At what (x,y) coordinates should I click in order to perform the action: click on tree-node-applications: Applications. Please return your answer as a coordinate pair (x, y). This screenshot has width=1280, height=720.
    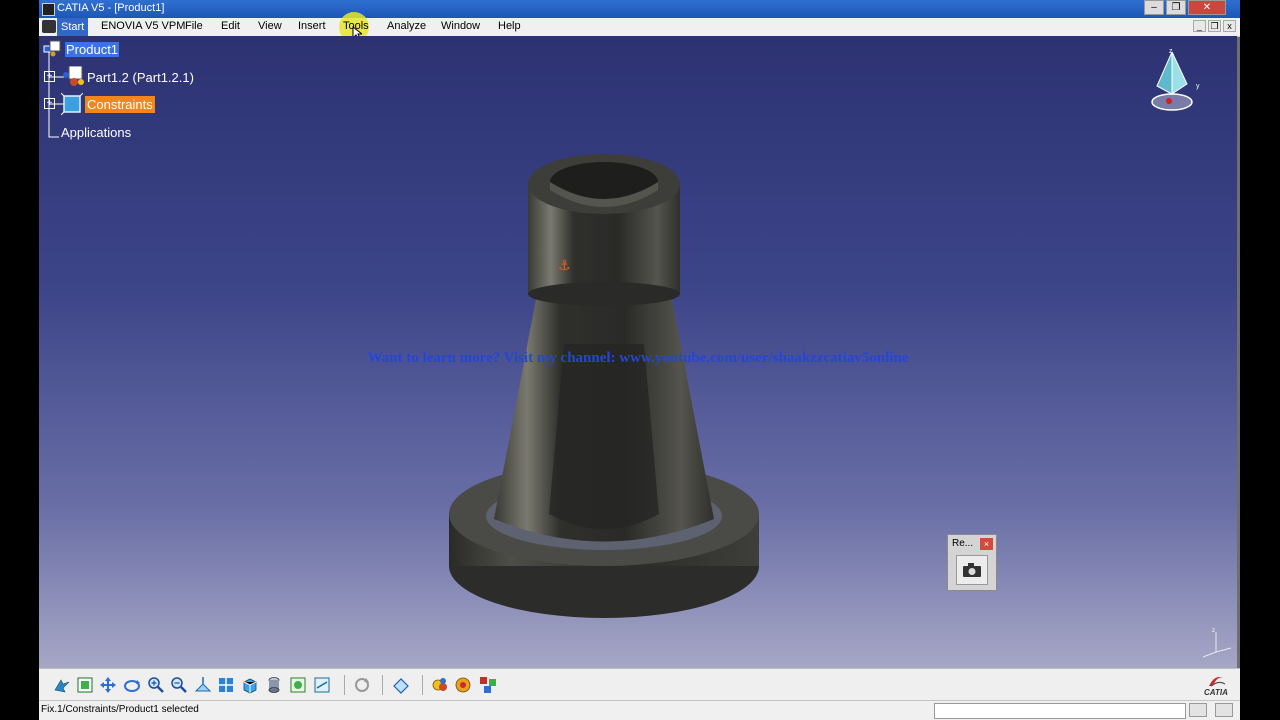
    Looking at the image, I should click on (96, 132).